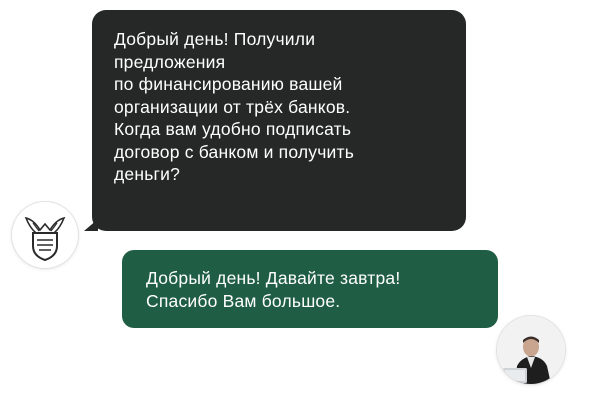 The width and height of the screenshot is (608, 410). I want to click on bubble-tail, so click(91, 225).